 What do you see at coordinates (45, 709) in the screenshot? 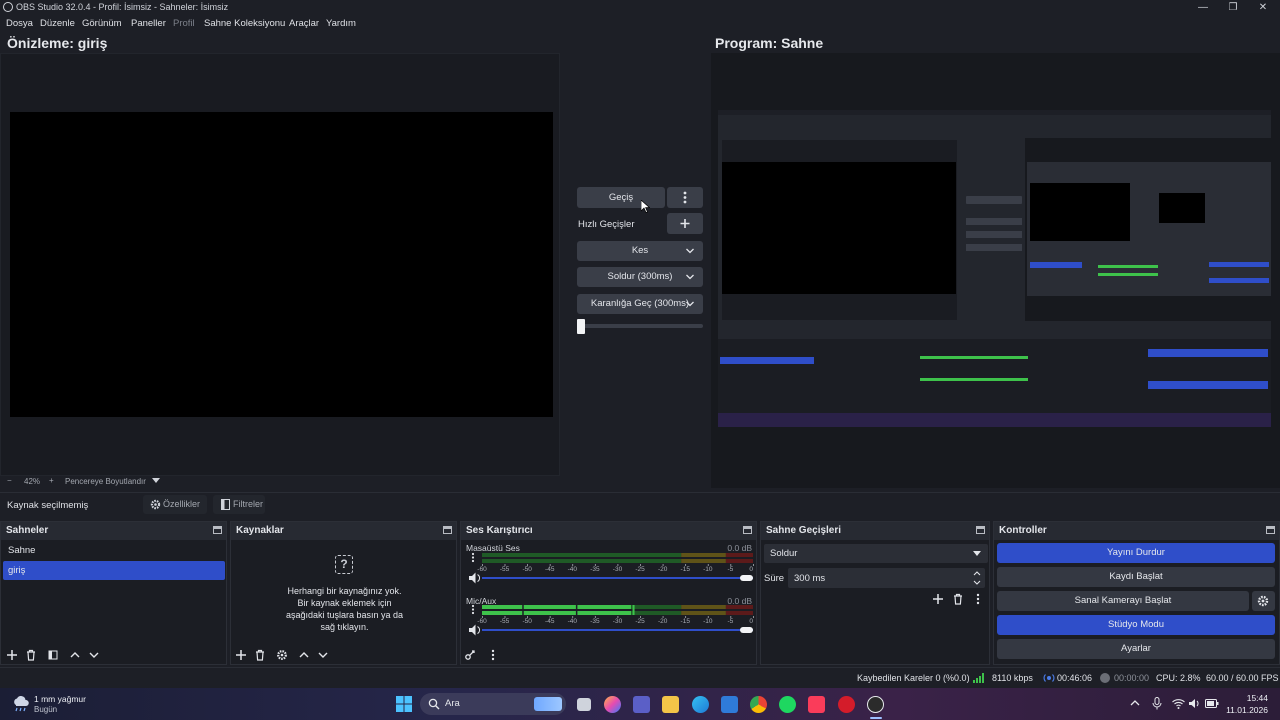
I see `weather-subtext: Bugün` at bounding box center [45, 709].